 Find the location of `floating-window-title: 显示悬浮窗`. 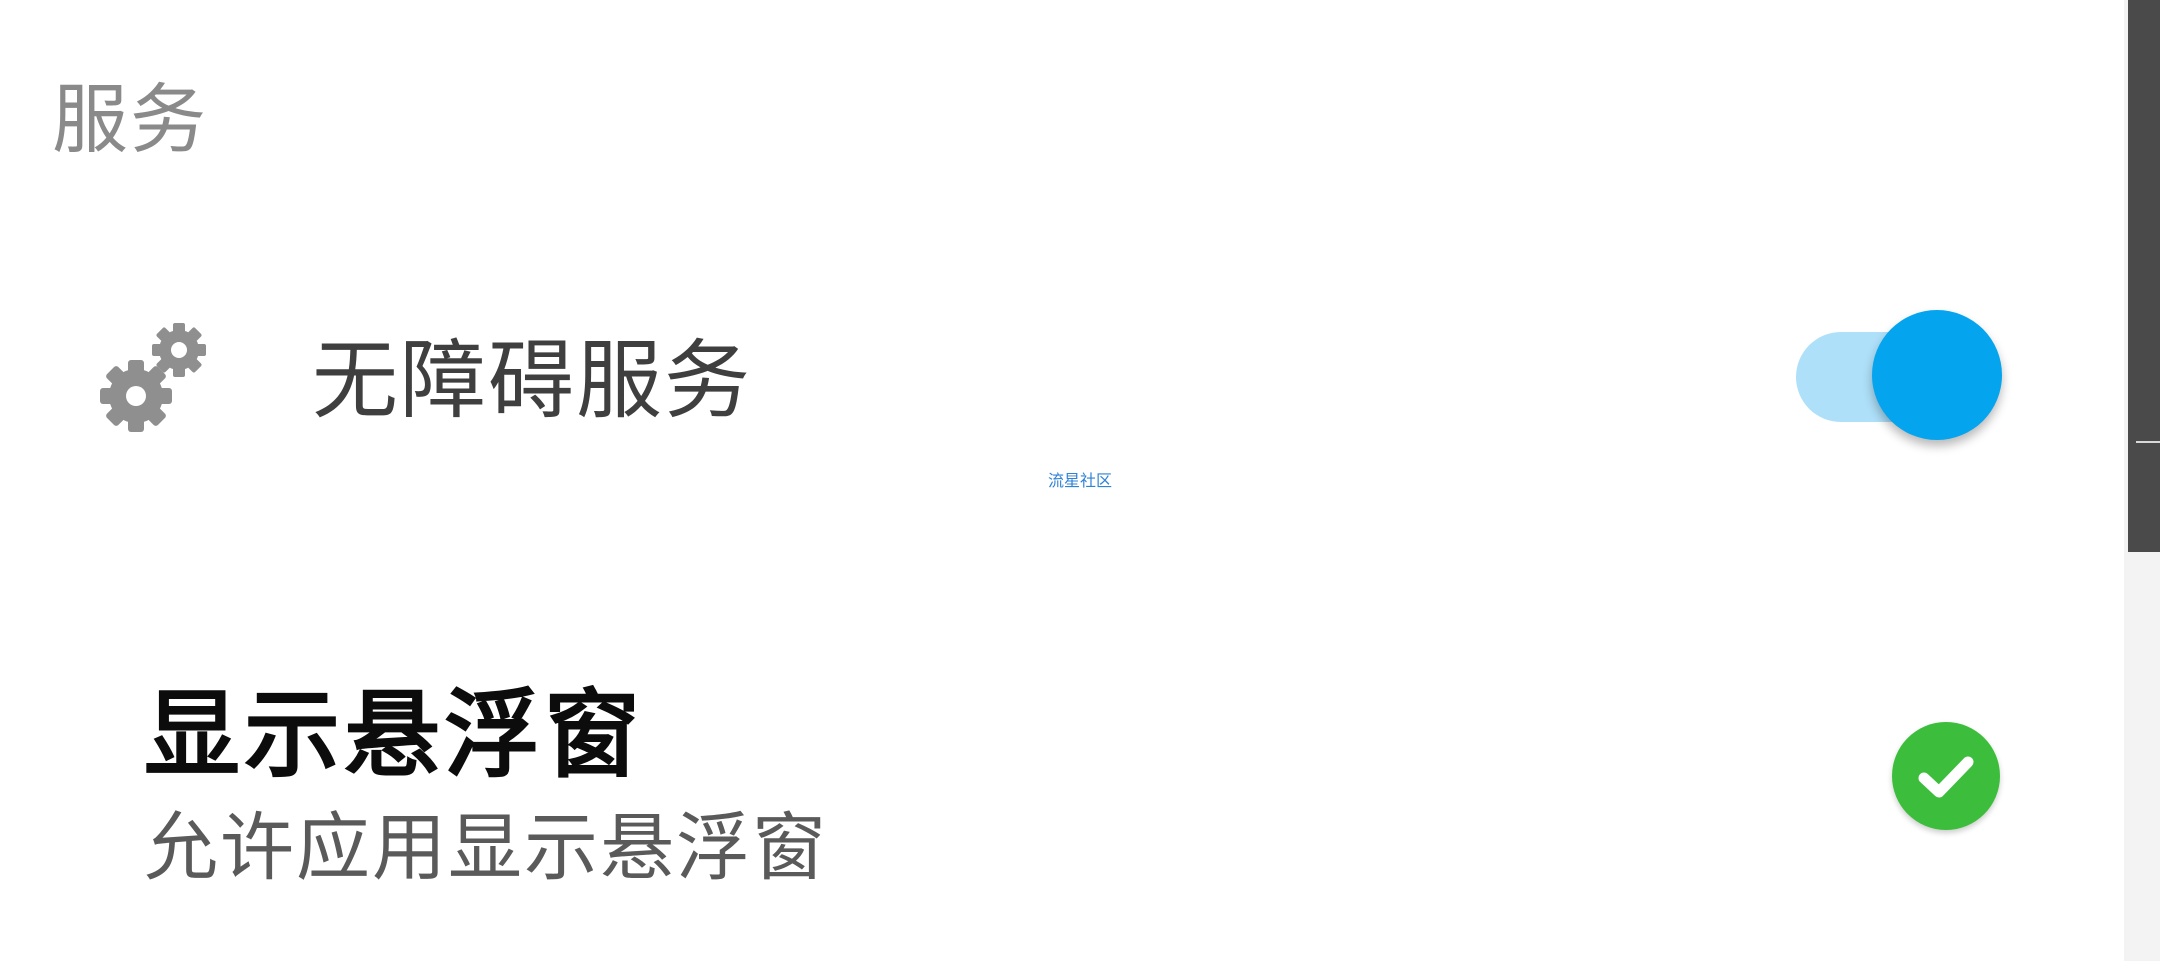

floating-window-title: 显示悬浮窗 is located at coordinates (394, 735).